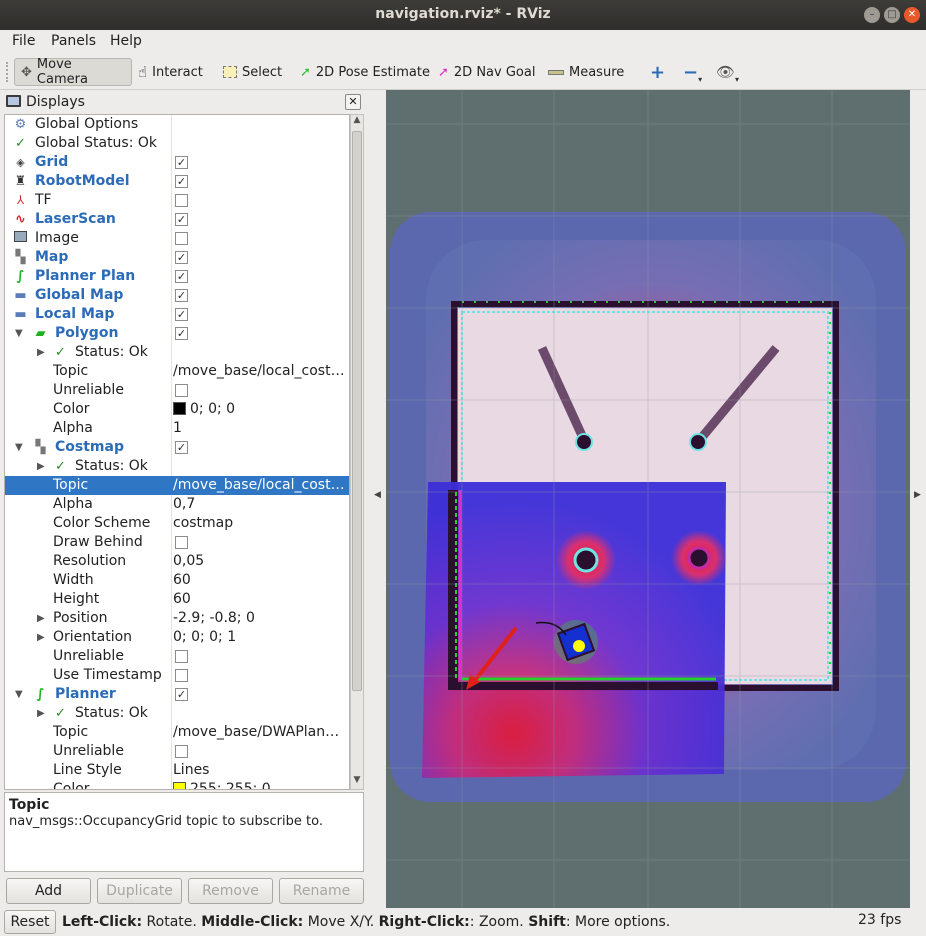 This screenshot has width=926, height=936. What do you see at coordinates (181, 694) in the screenshot?
I see `planner-checkbox: ✓` at bounding box center [181, 694].